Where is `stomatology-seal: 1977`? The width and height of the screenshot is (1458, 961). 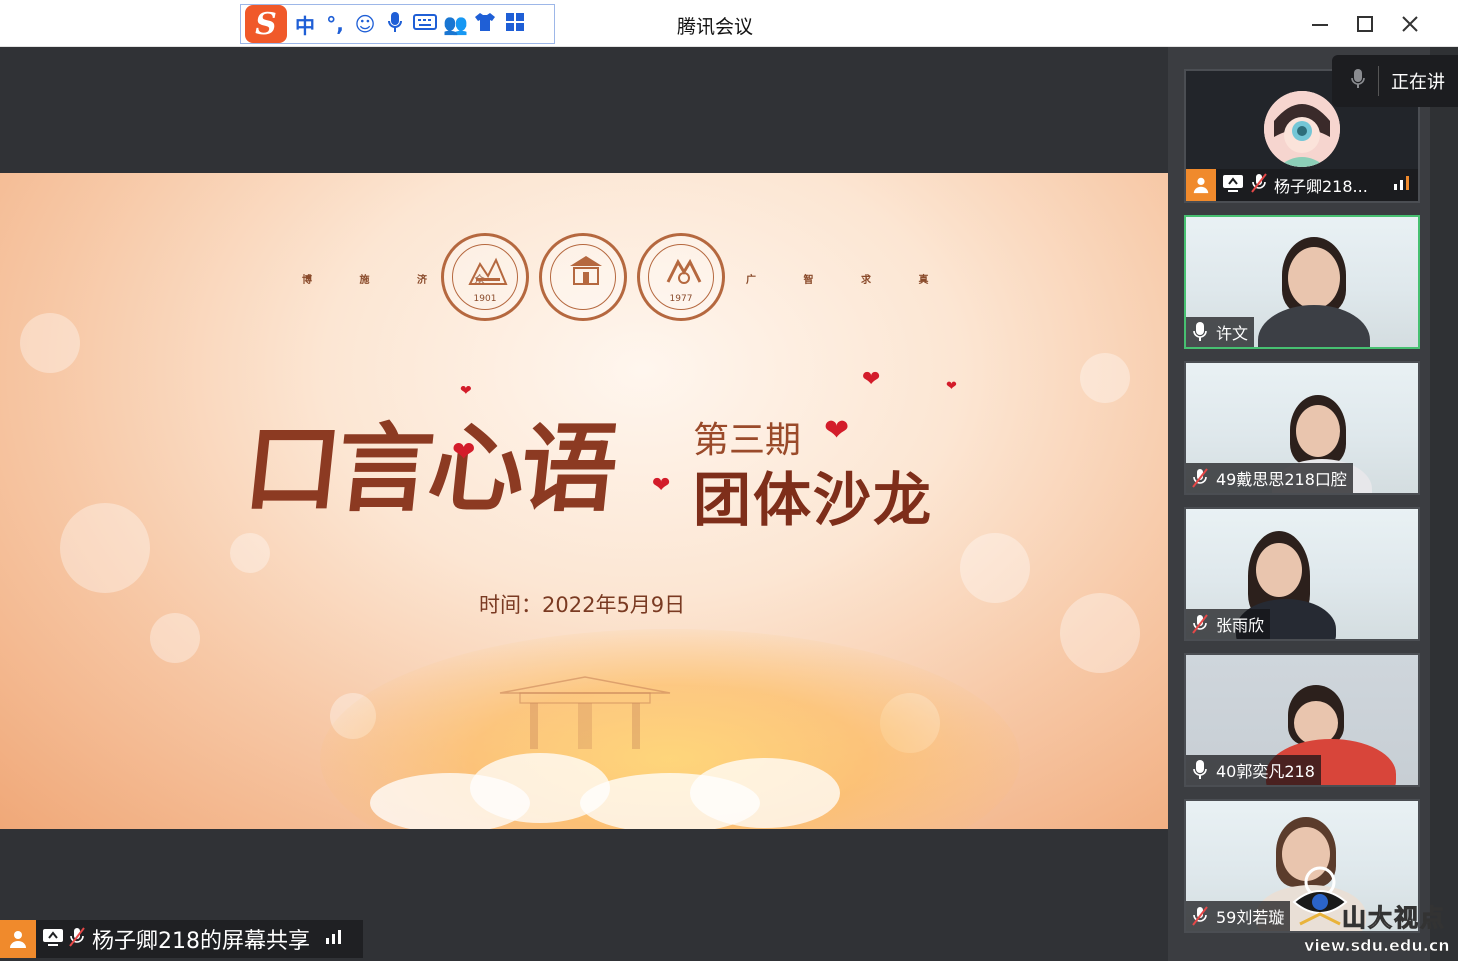
stomatology-seal: 1977 is located at coordinates (681, 277).